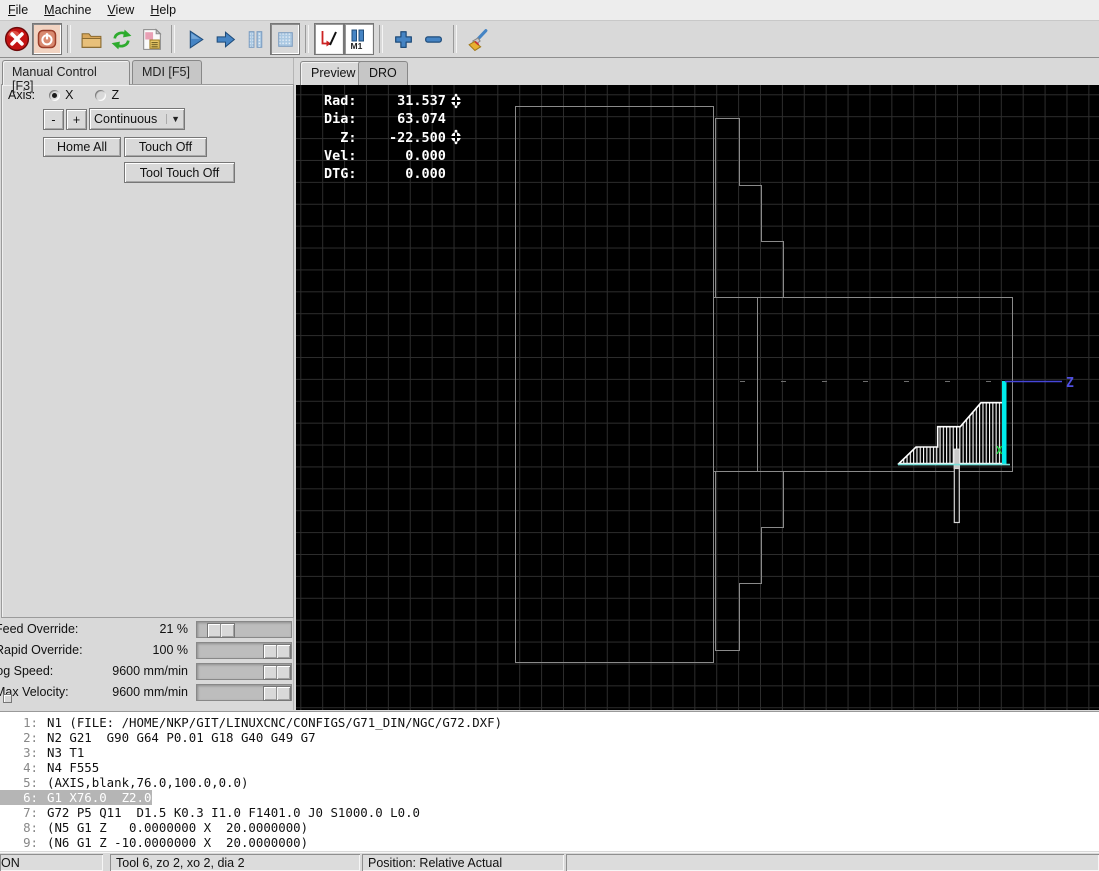 This screenshot has width=1099, height=871. What do you see at coordinates (383, 73) in the screenshot?
I see `tab-dro: DRO` at bounding box center [383, 73].